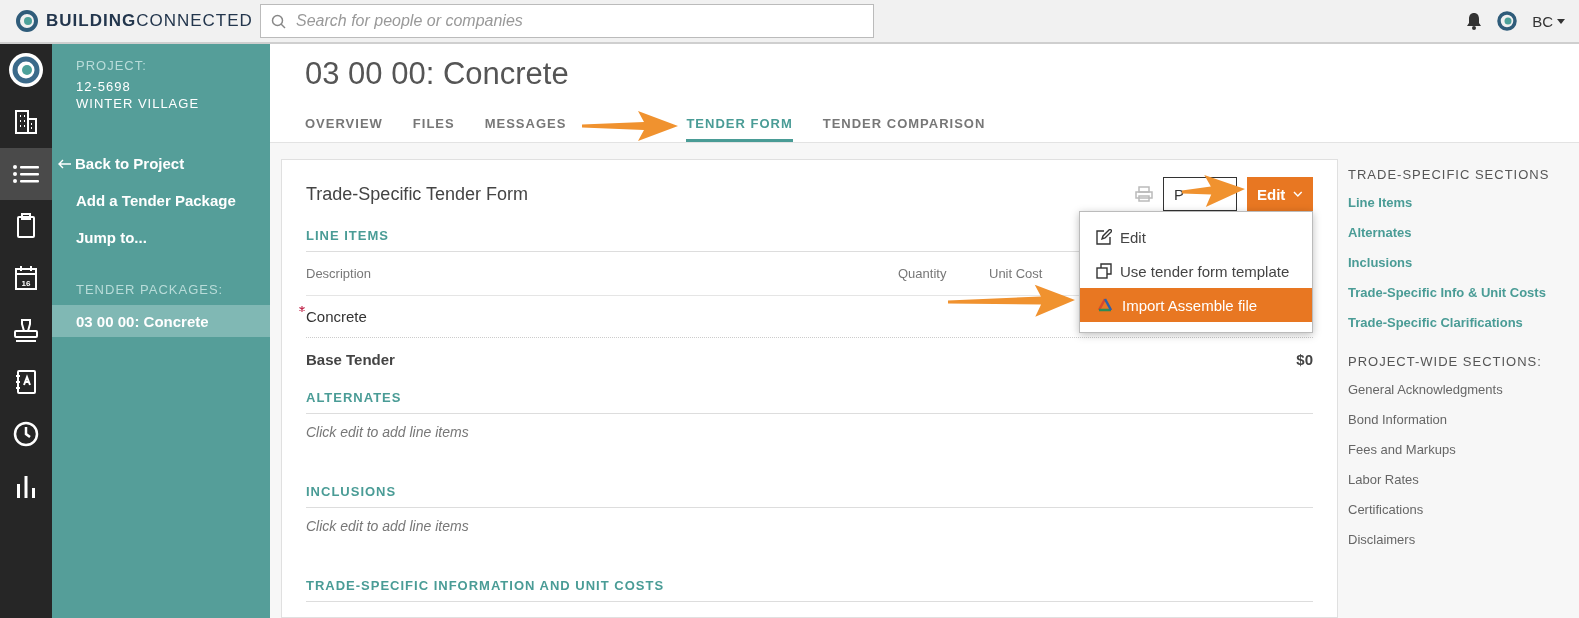 Image resolution: width=1579 pixels, height=618 pixels. Describe the element at coordinates (1196, 271) in the screenshot. I see `menu-item: Use tender form template` at that location.